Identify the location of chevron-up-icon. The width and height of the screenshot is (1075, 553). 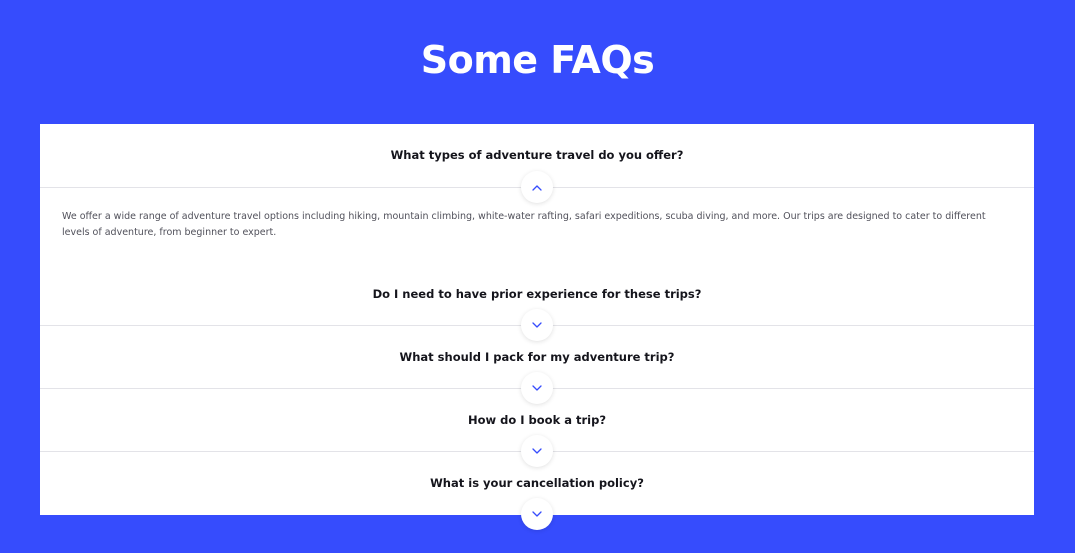
(537, 187).